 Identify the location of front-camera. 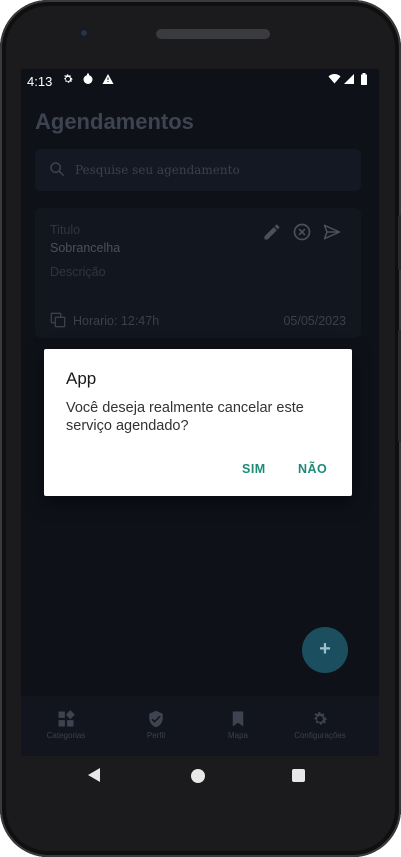
(84, 33).